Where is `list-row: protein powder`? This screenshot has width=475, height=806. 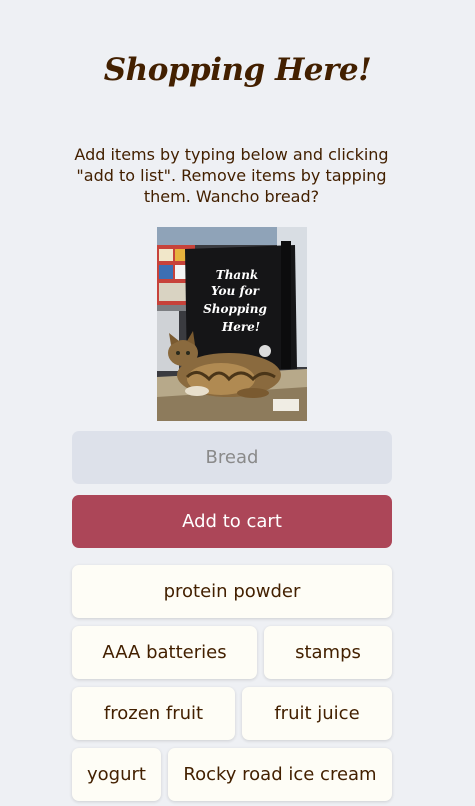
list-row: protein powder is located at coordinates (232, 591).